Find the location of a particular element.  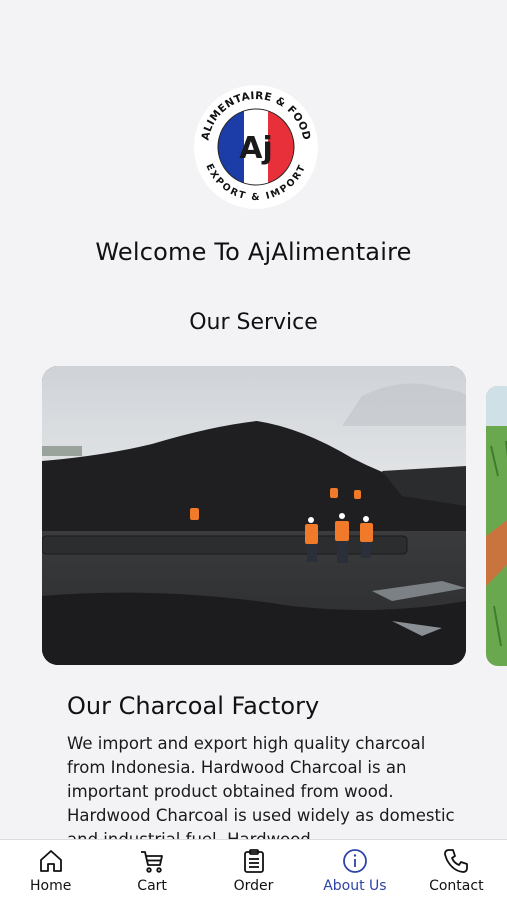

nav-item-home: Home is located at coordinates (50, 870).